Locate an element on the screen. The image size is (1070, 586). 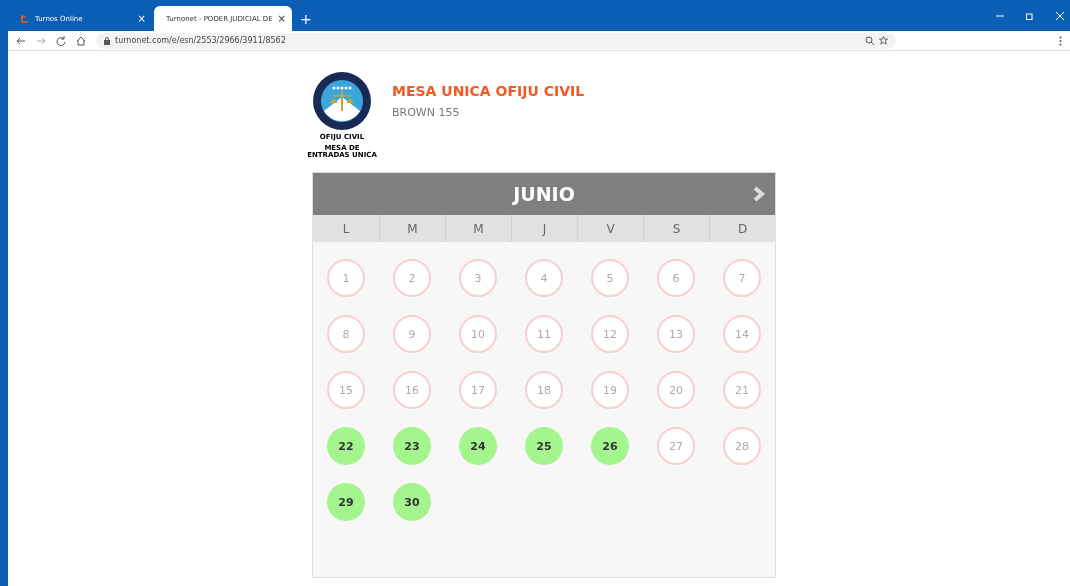
lock-icon is located at coordinates (107, 40).